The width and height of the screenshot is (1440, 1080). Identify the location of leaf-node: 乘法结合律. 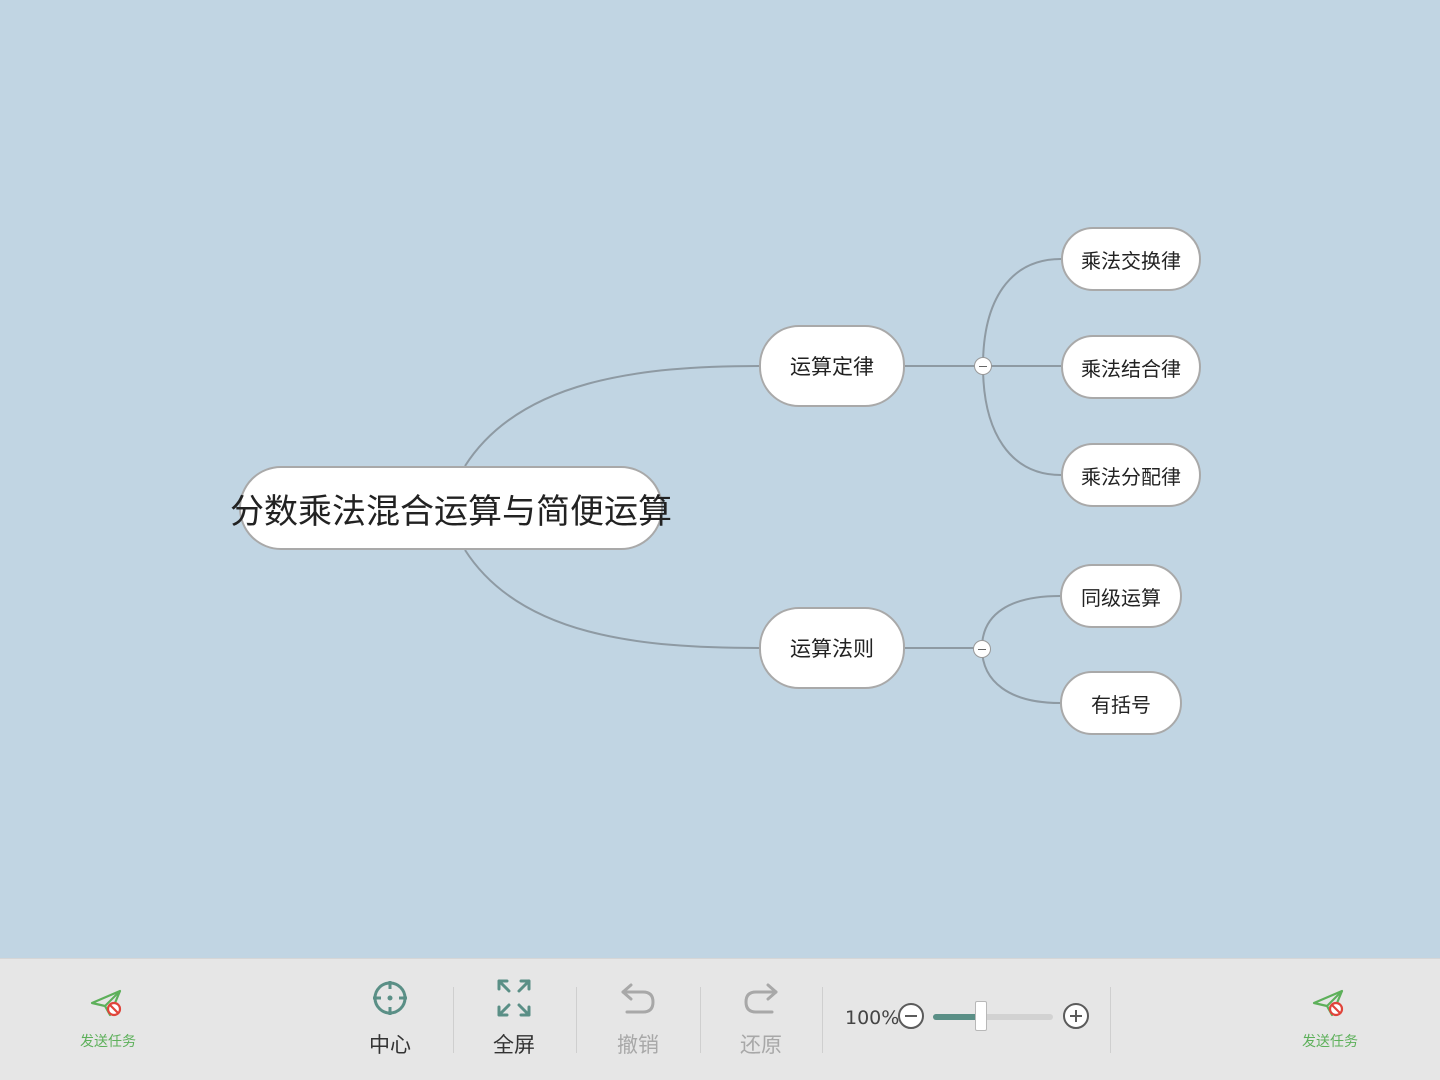
(1131, 367).